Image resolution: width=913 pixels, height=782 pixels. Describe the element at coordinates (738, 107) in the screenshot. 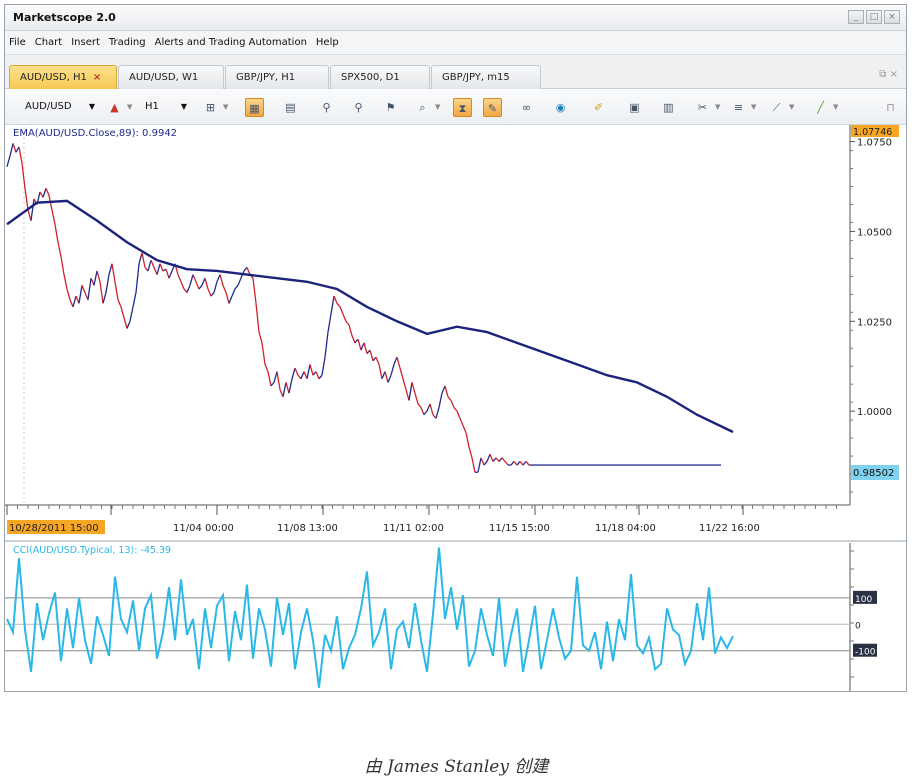

I see `lines-icon: ≡` at that location.